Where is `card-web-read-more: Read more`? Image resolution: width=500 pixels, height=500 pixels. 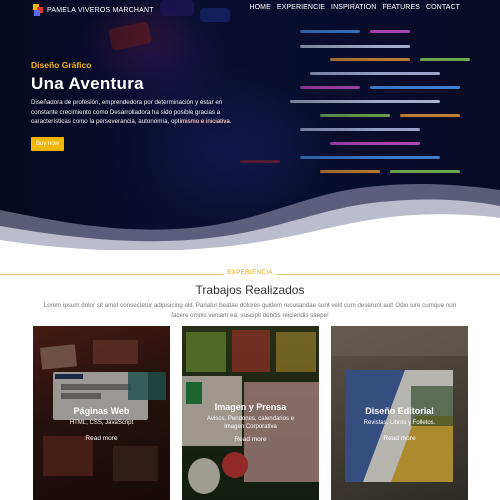
card-web-read-more: Read more is located at coordinates (101, 438).